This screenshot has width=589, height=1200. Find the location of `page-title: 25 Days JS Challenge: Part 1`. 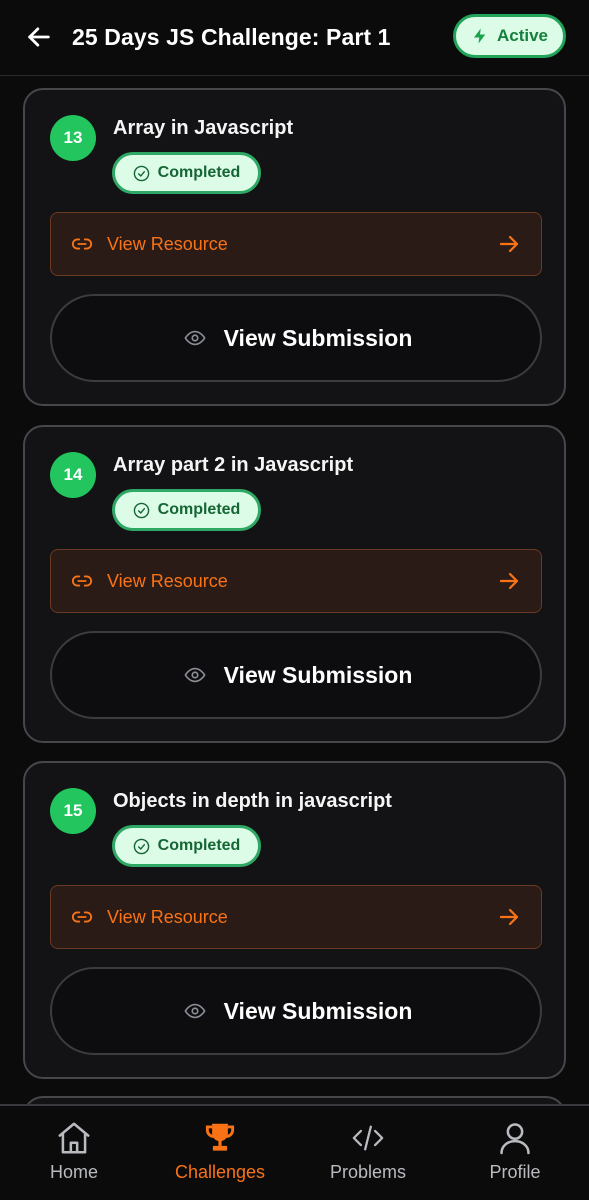

page-title: 25 Days JS Challenge: Part 1 is located at coordinates (231, 37).